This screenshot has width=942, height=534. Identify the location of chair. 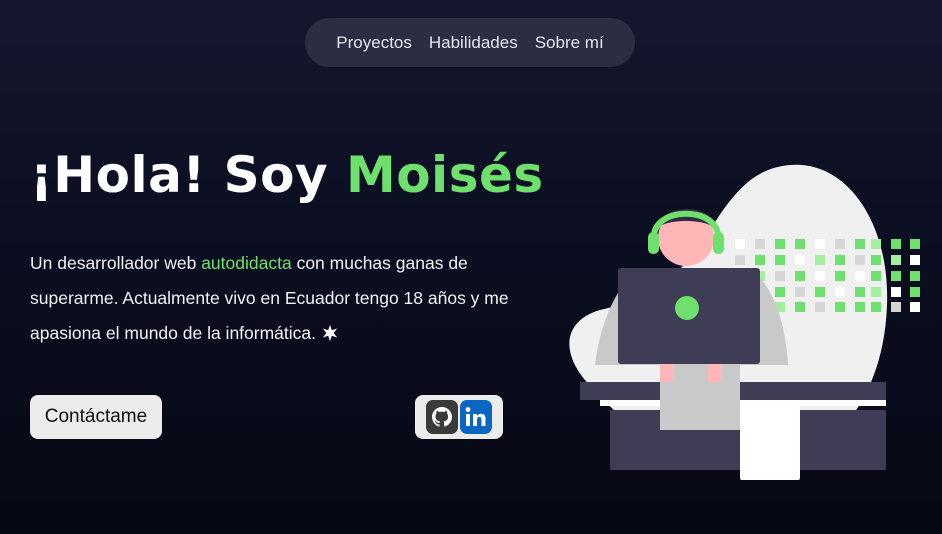
(770, 441).